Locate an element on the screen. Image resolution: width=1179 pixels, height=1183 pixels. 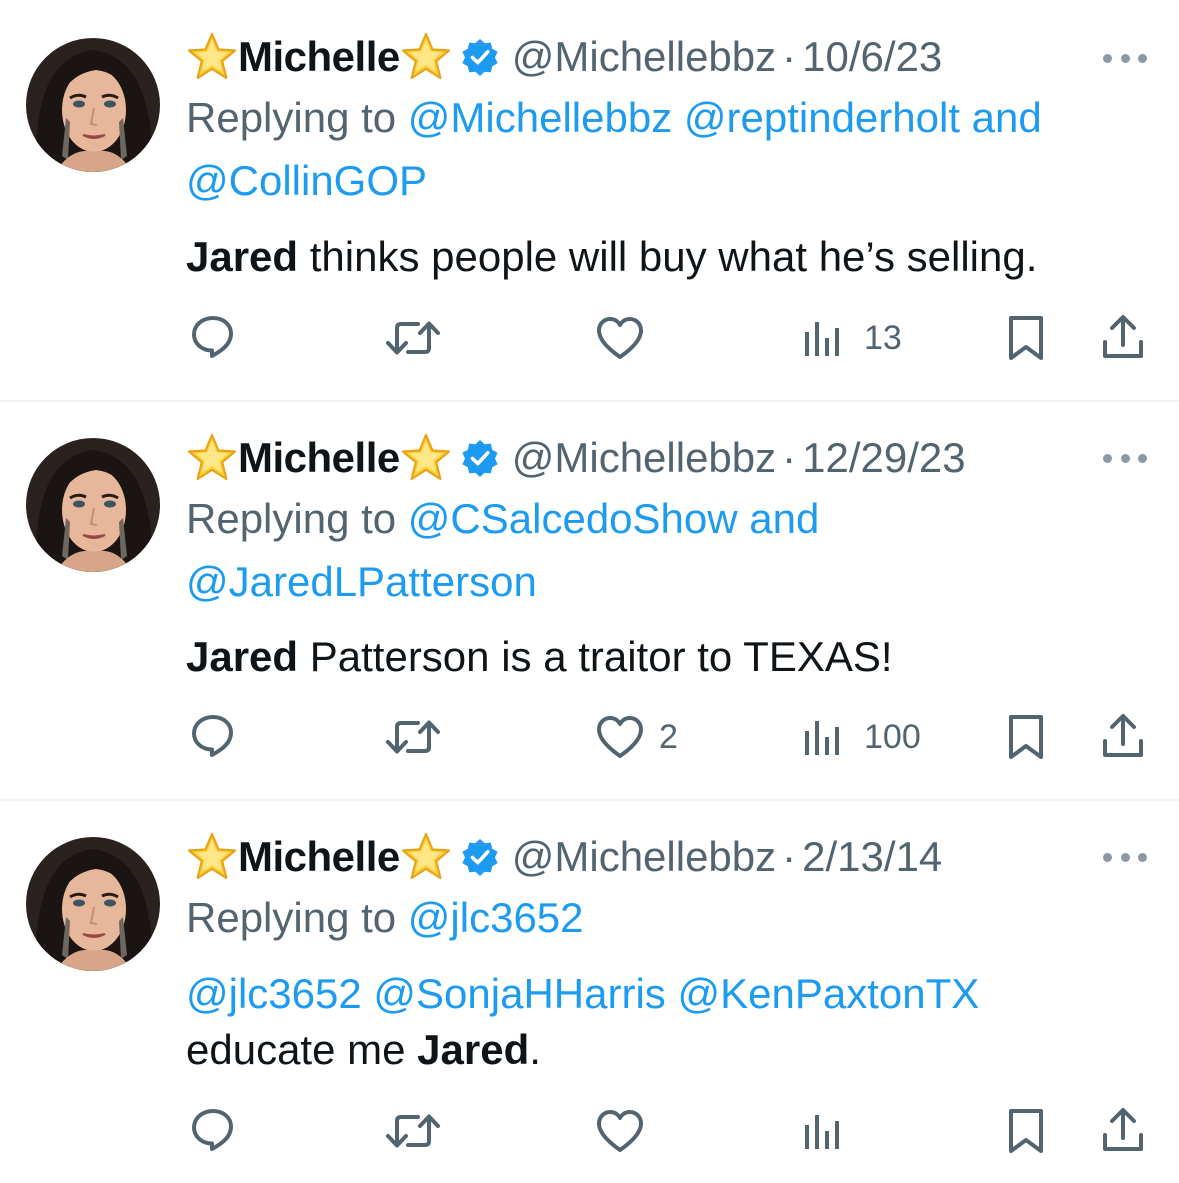
replying-mention: @CollinGOP is located at coordinates (306, 180).